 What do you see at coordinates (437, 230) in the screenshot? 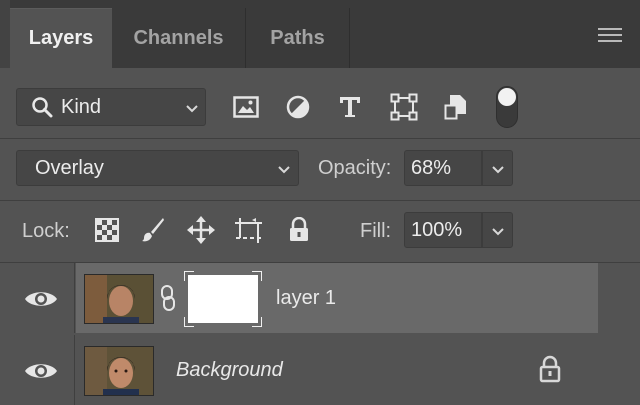
I see `fill-value: 100%` at bounding box center [437, 230].